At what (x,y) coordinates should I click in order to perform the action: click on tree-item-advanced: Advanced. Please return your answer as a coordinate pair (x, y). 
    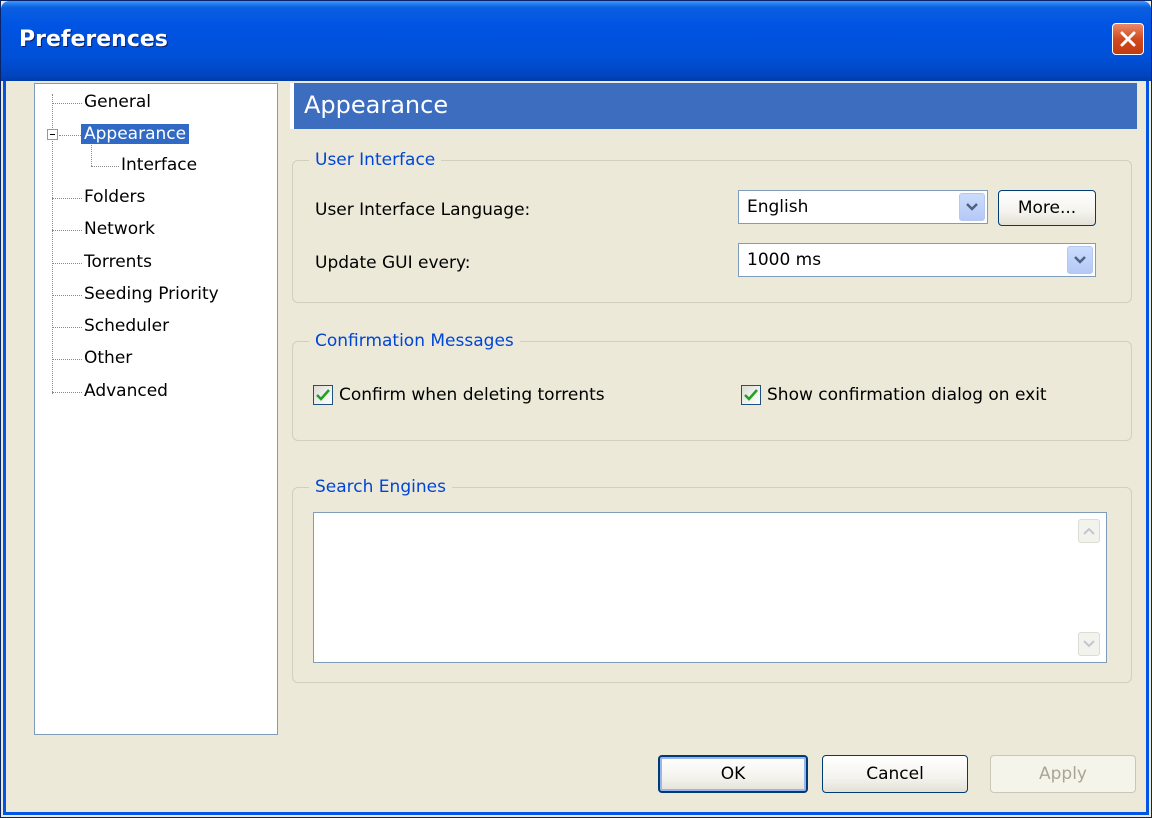
    Looking at the image, I should click on (126, 391).